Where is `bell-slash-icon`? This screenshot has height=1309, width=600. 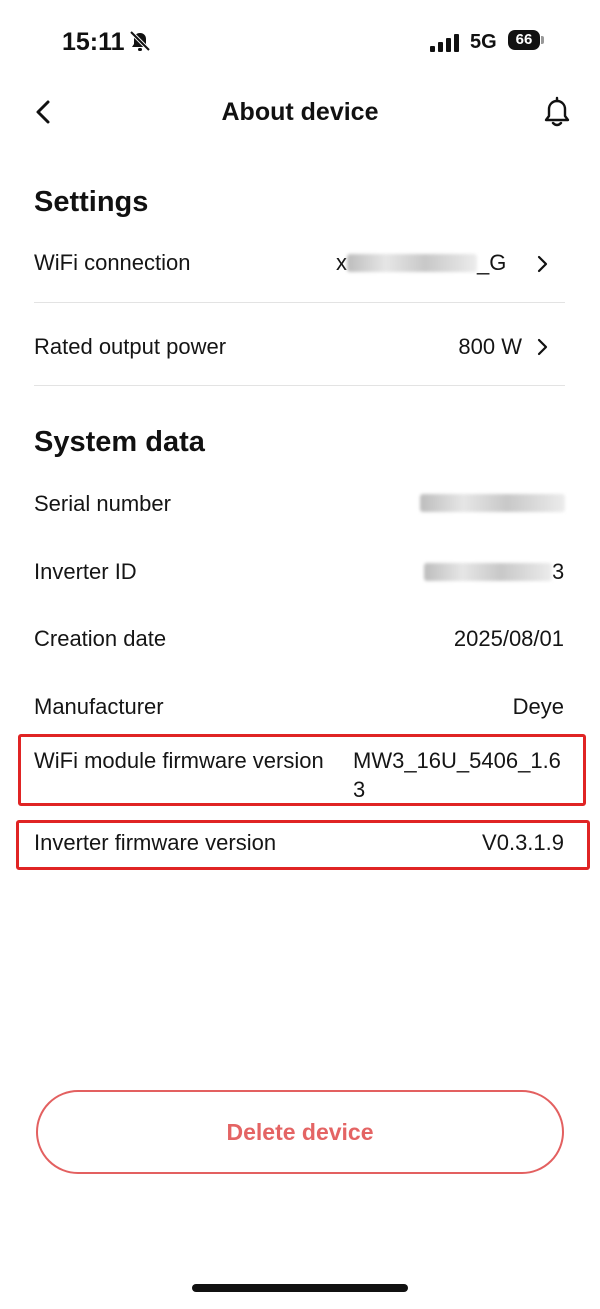 bell-slash-icon is located at coordinates (140, 41).